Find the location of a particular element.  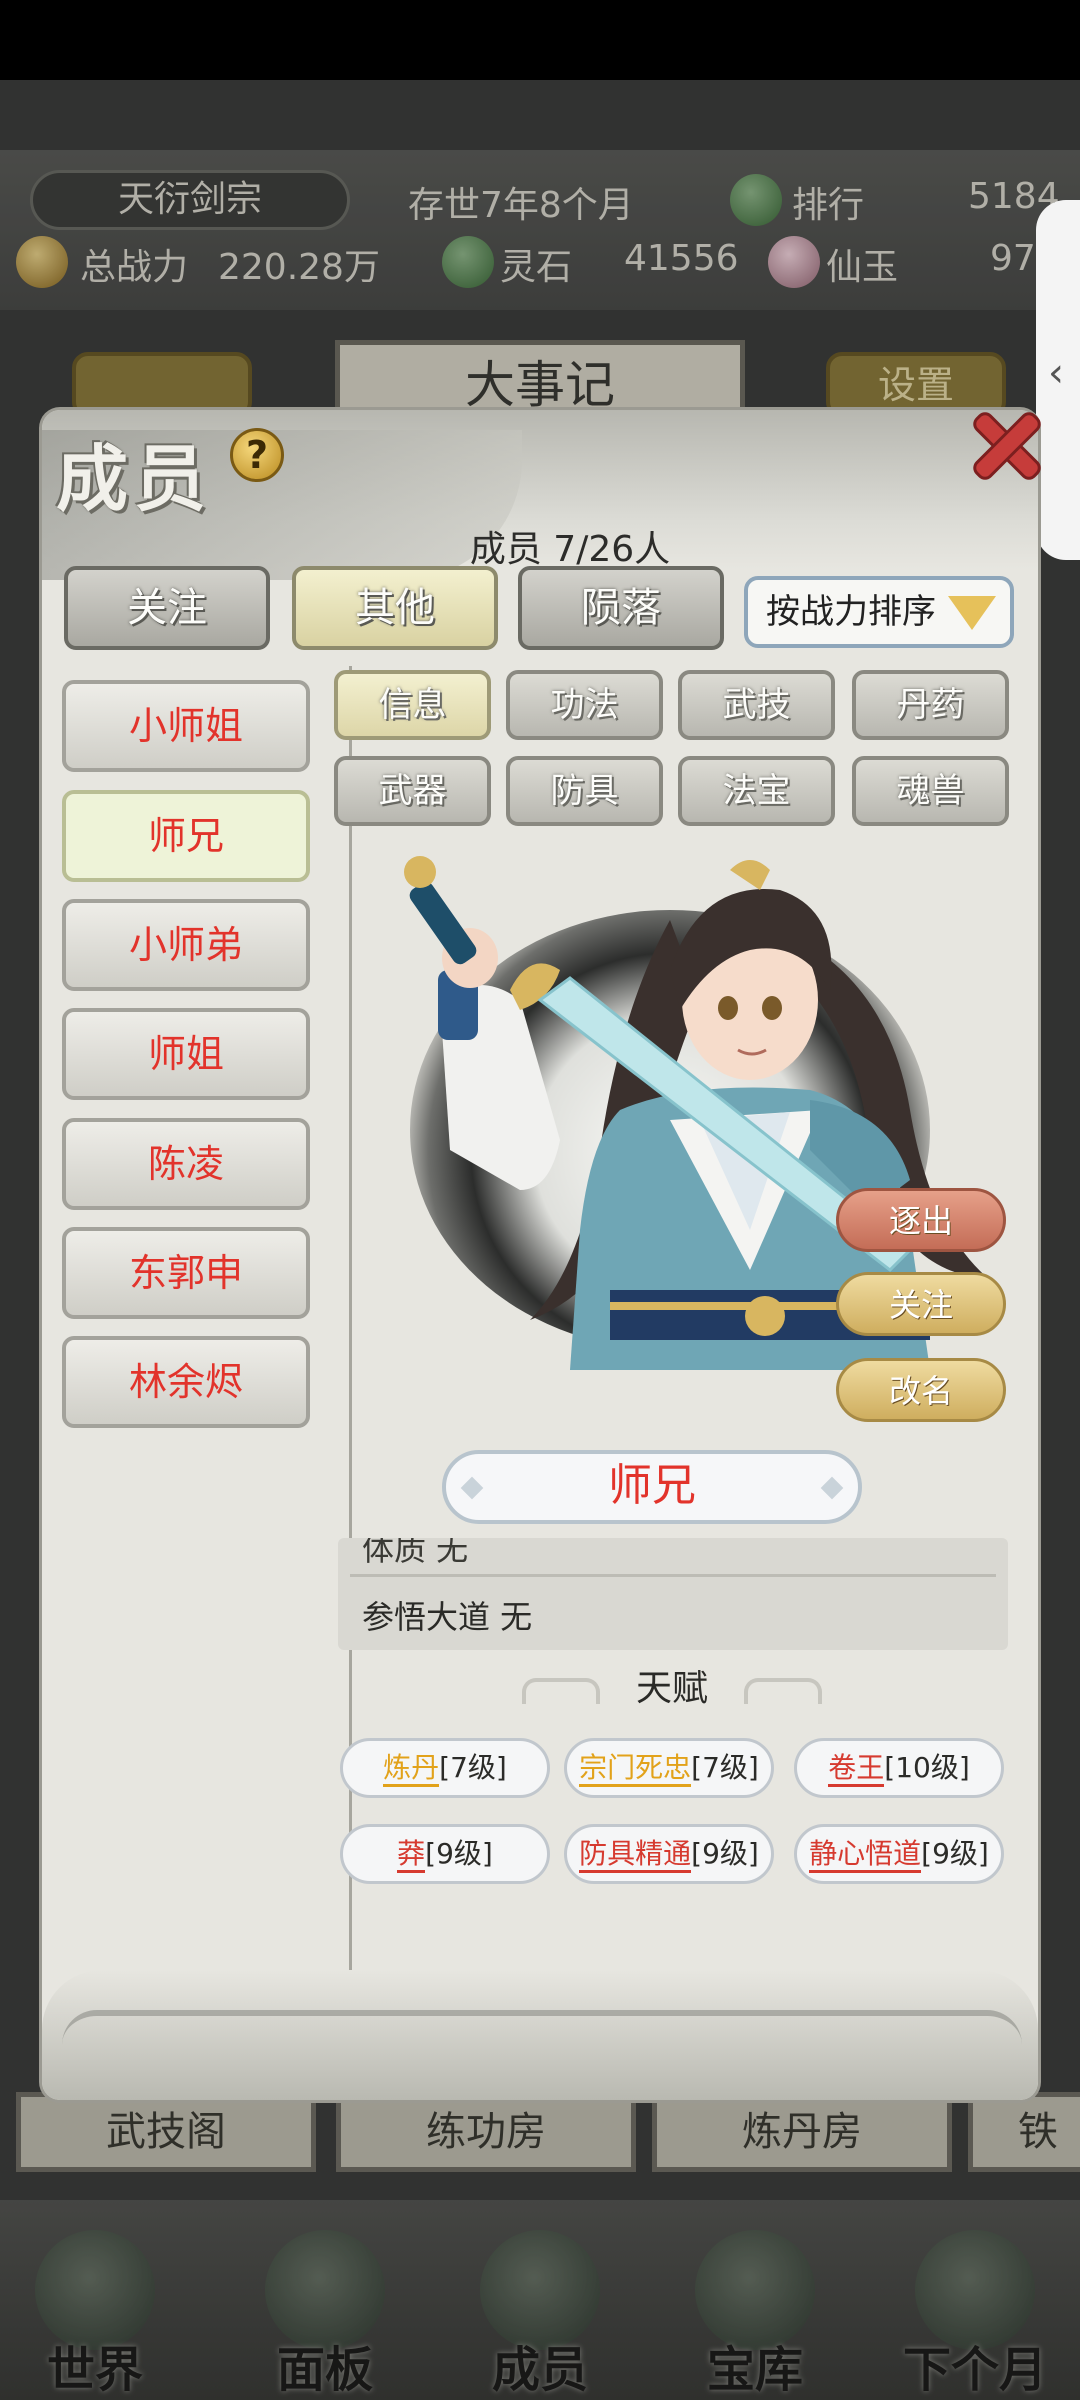

member-item: 东郭申 is located at coordinates (186, 1273).